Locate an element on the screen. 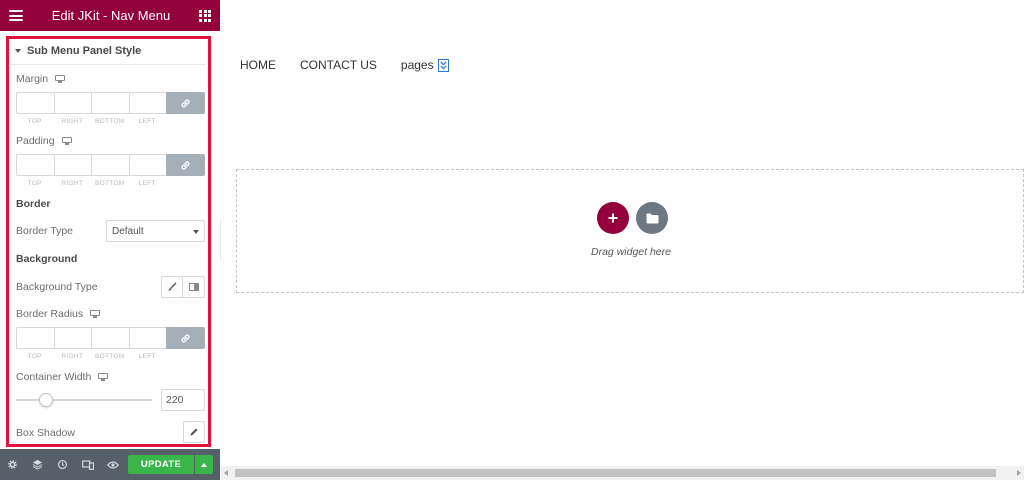  gradient-icon-glyph is located at coordinates (193, 287).